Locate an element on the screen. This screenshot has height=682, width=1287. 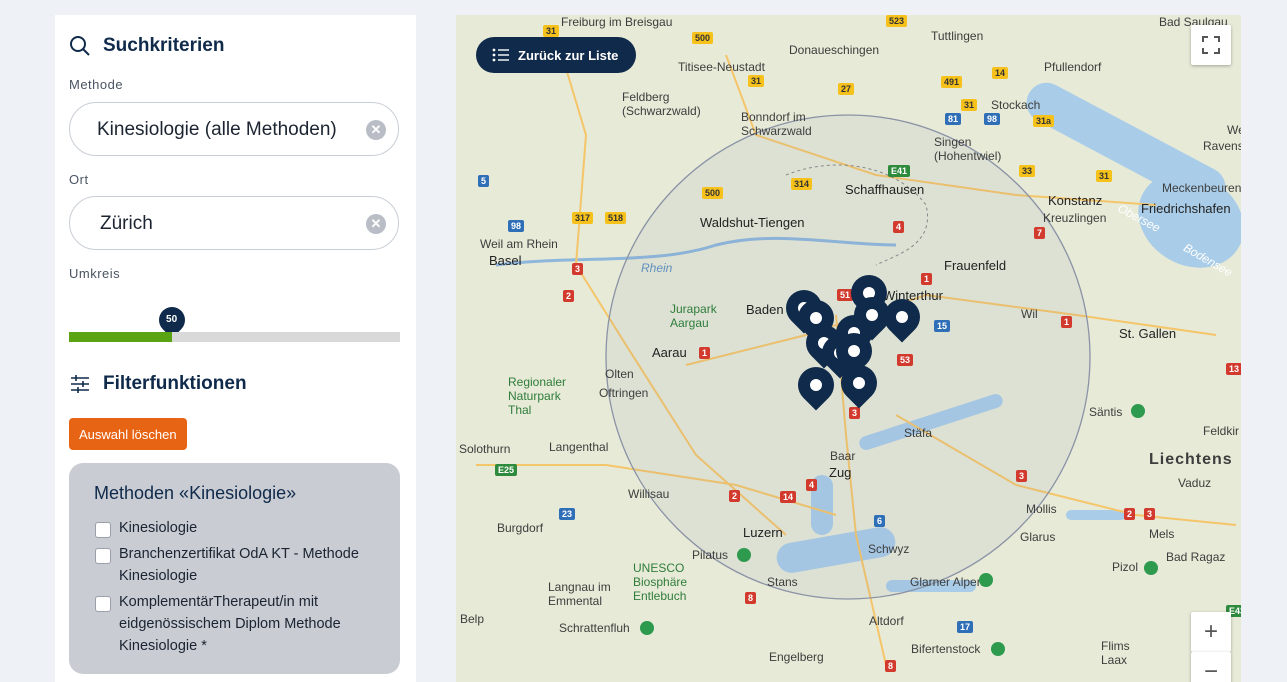
radius-value: 50 is located at coordinates (172, 319).